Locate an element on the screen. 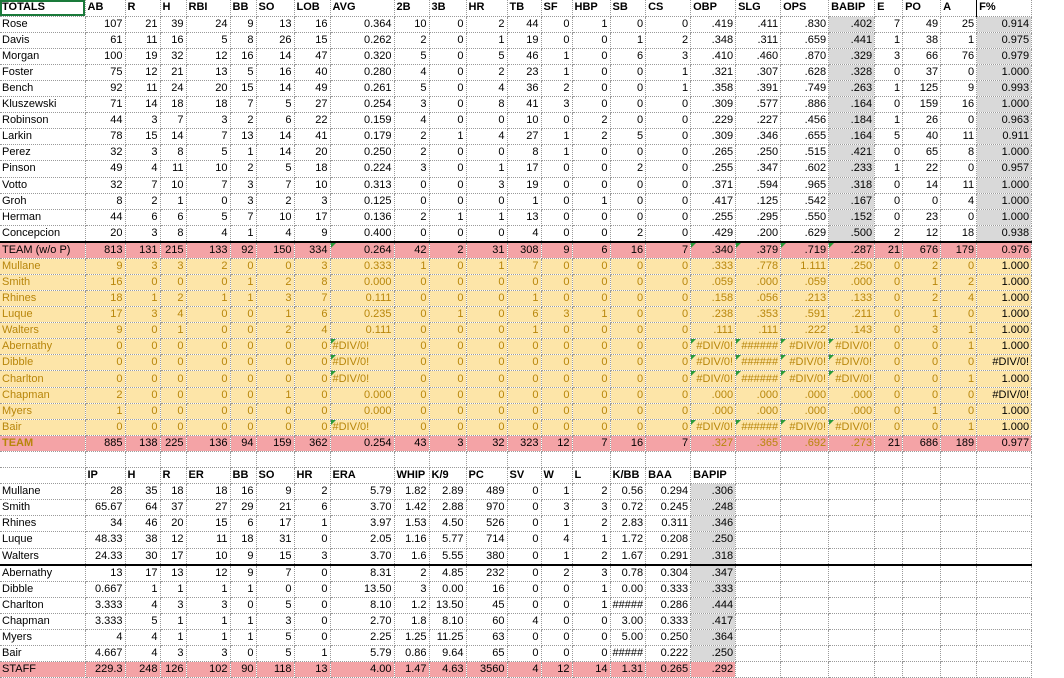 This screenshot has width=1064, height=678. stat-cell: 159 is located at coordinates (922, 105).